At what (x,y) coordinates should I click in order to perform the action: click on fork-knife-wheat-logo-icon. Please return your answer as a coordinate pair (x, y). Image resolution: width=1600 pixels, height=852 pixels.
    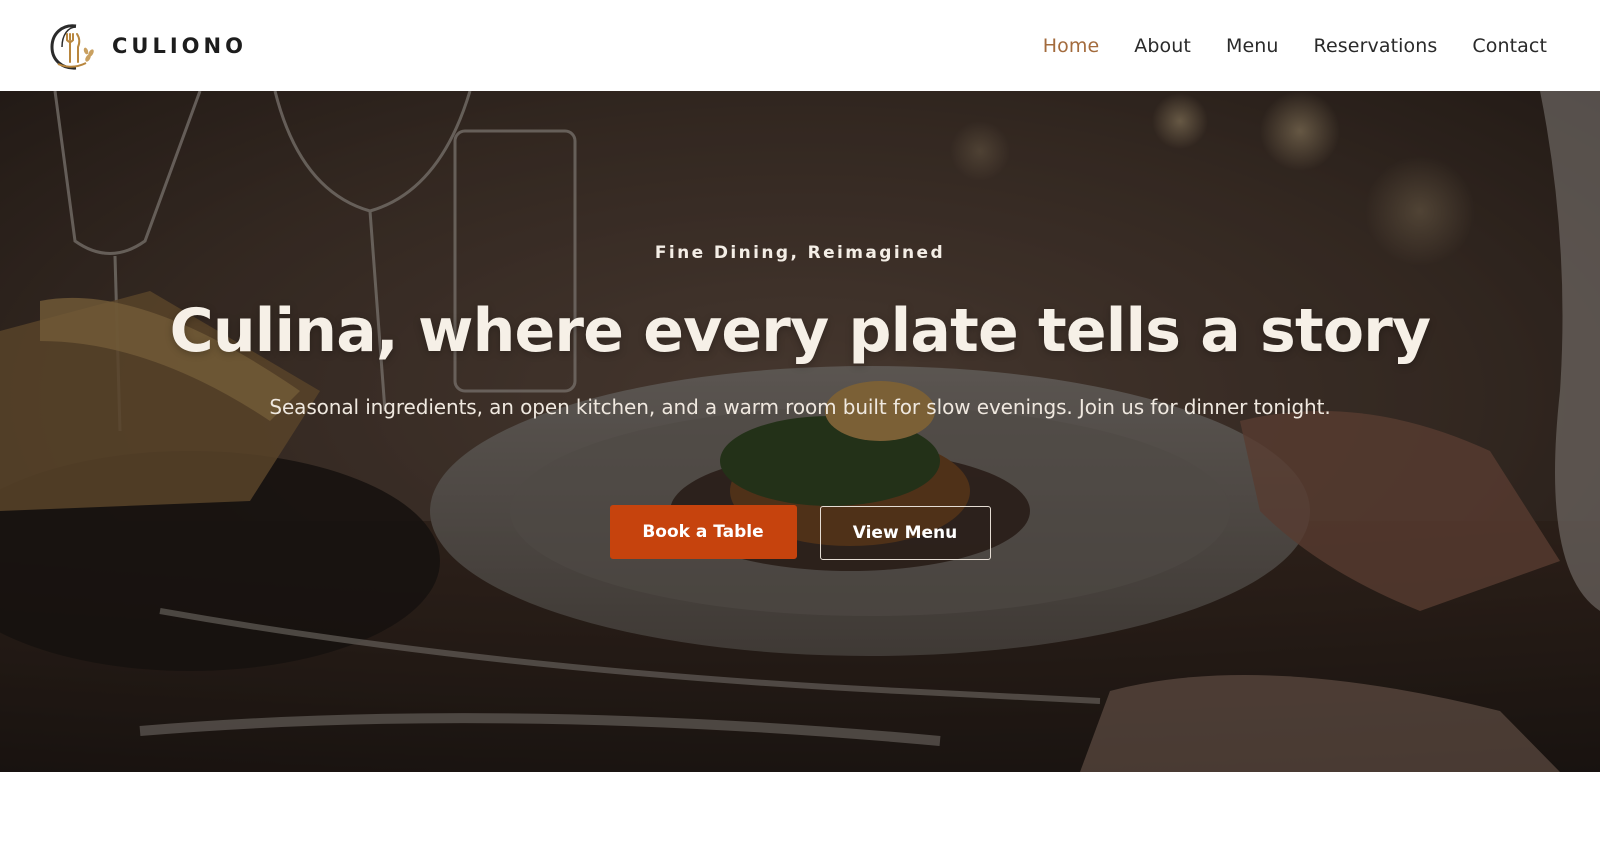
    Looking at the image, I should click on (72, 46).